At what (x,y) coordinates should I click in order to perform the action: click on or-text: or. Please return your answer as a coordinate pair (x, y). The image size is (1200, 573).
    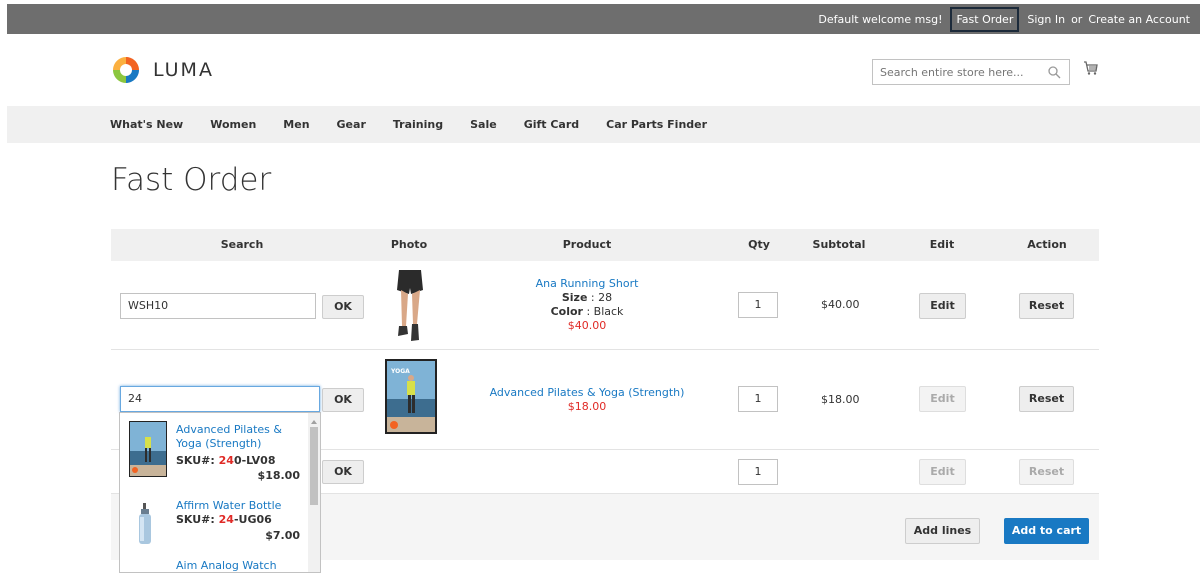
    Looking at the image, I should click on (1077, 19).